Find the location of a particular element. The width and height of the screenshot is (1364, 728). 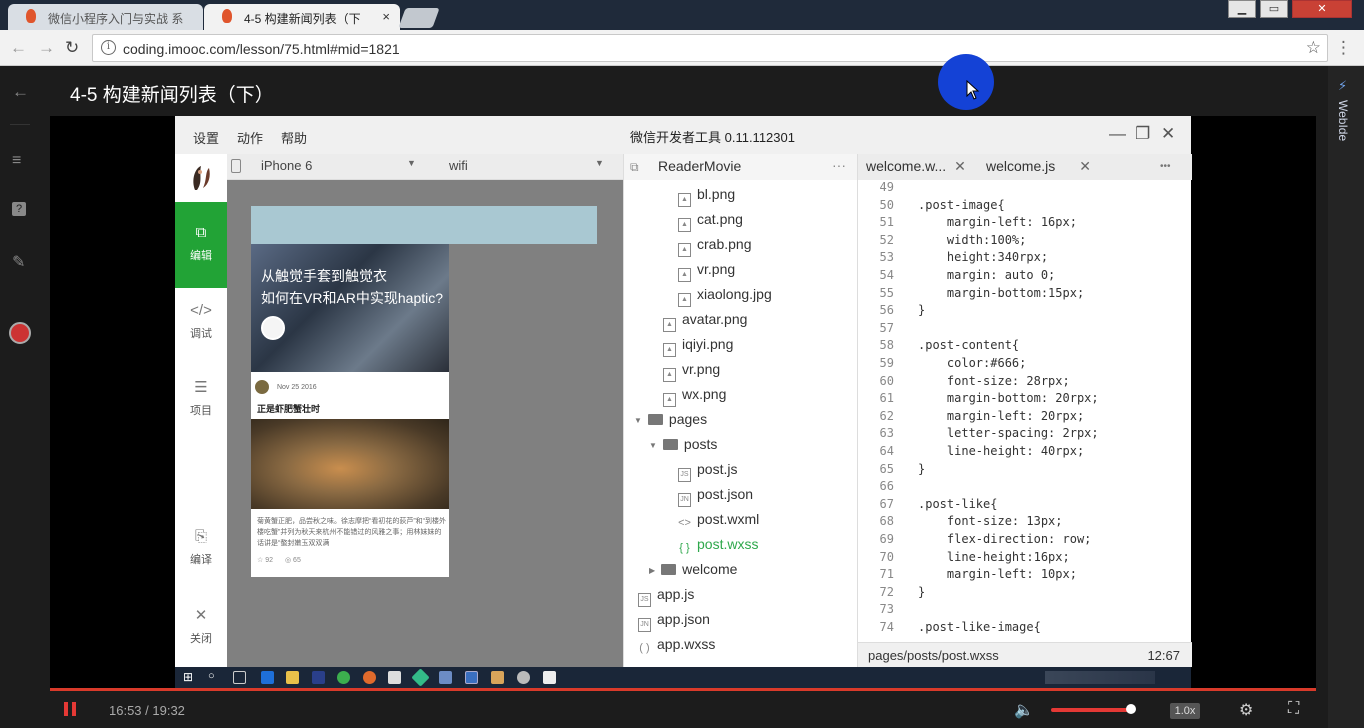

tree-file: ▲ iqiyi.png is located at coordinates (698, 346).